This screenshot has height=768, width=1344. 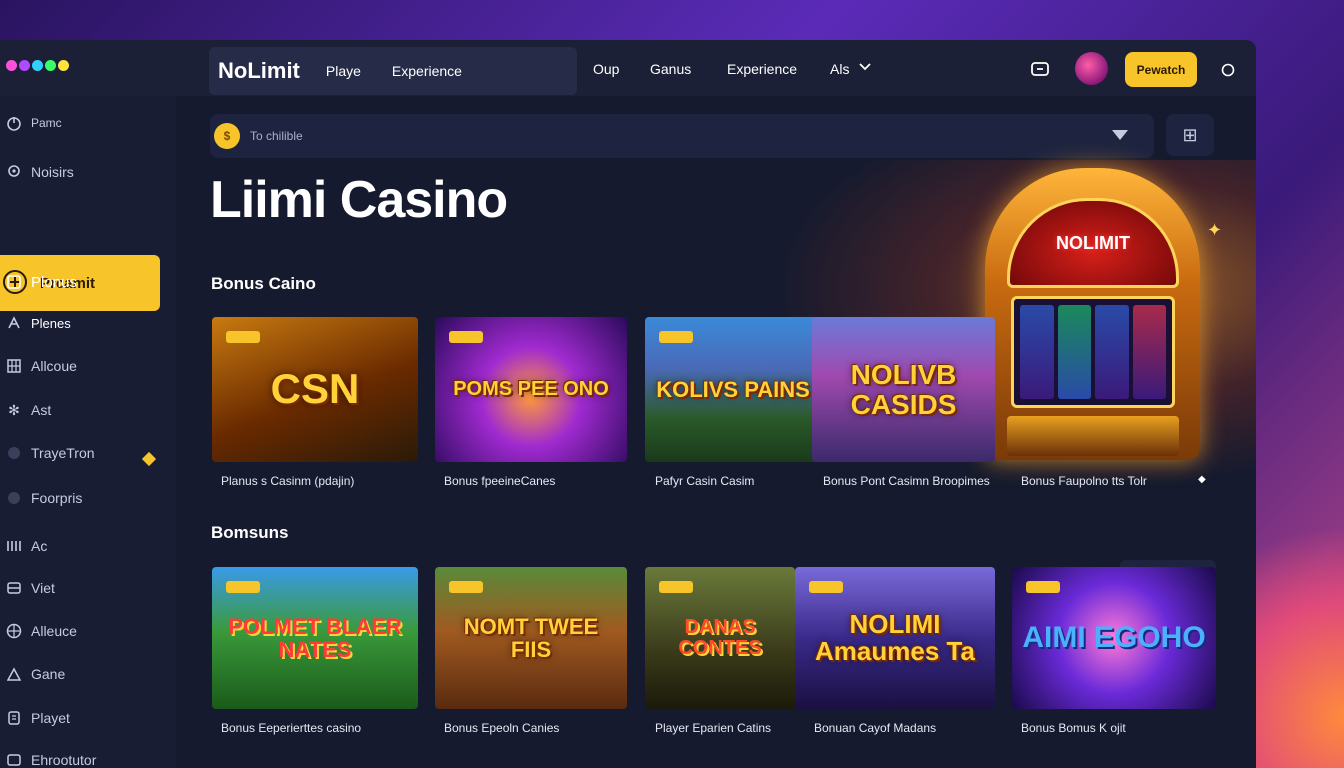 I want to click on dot-cyan, so click(x=37, y=65).